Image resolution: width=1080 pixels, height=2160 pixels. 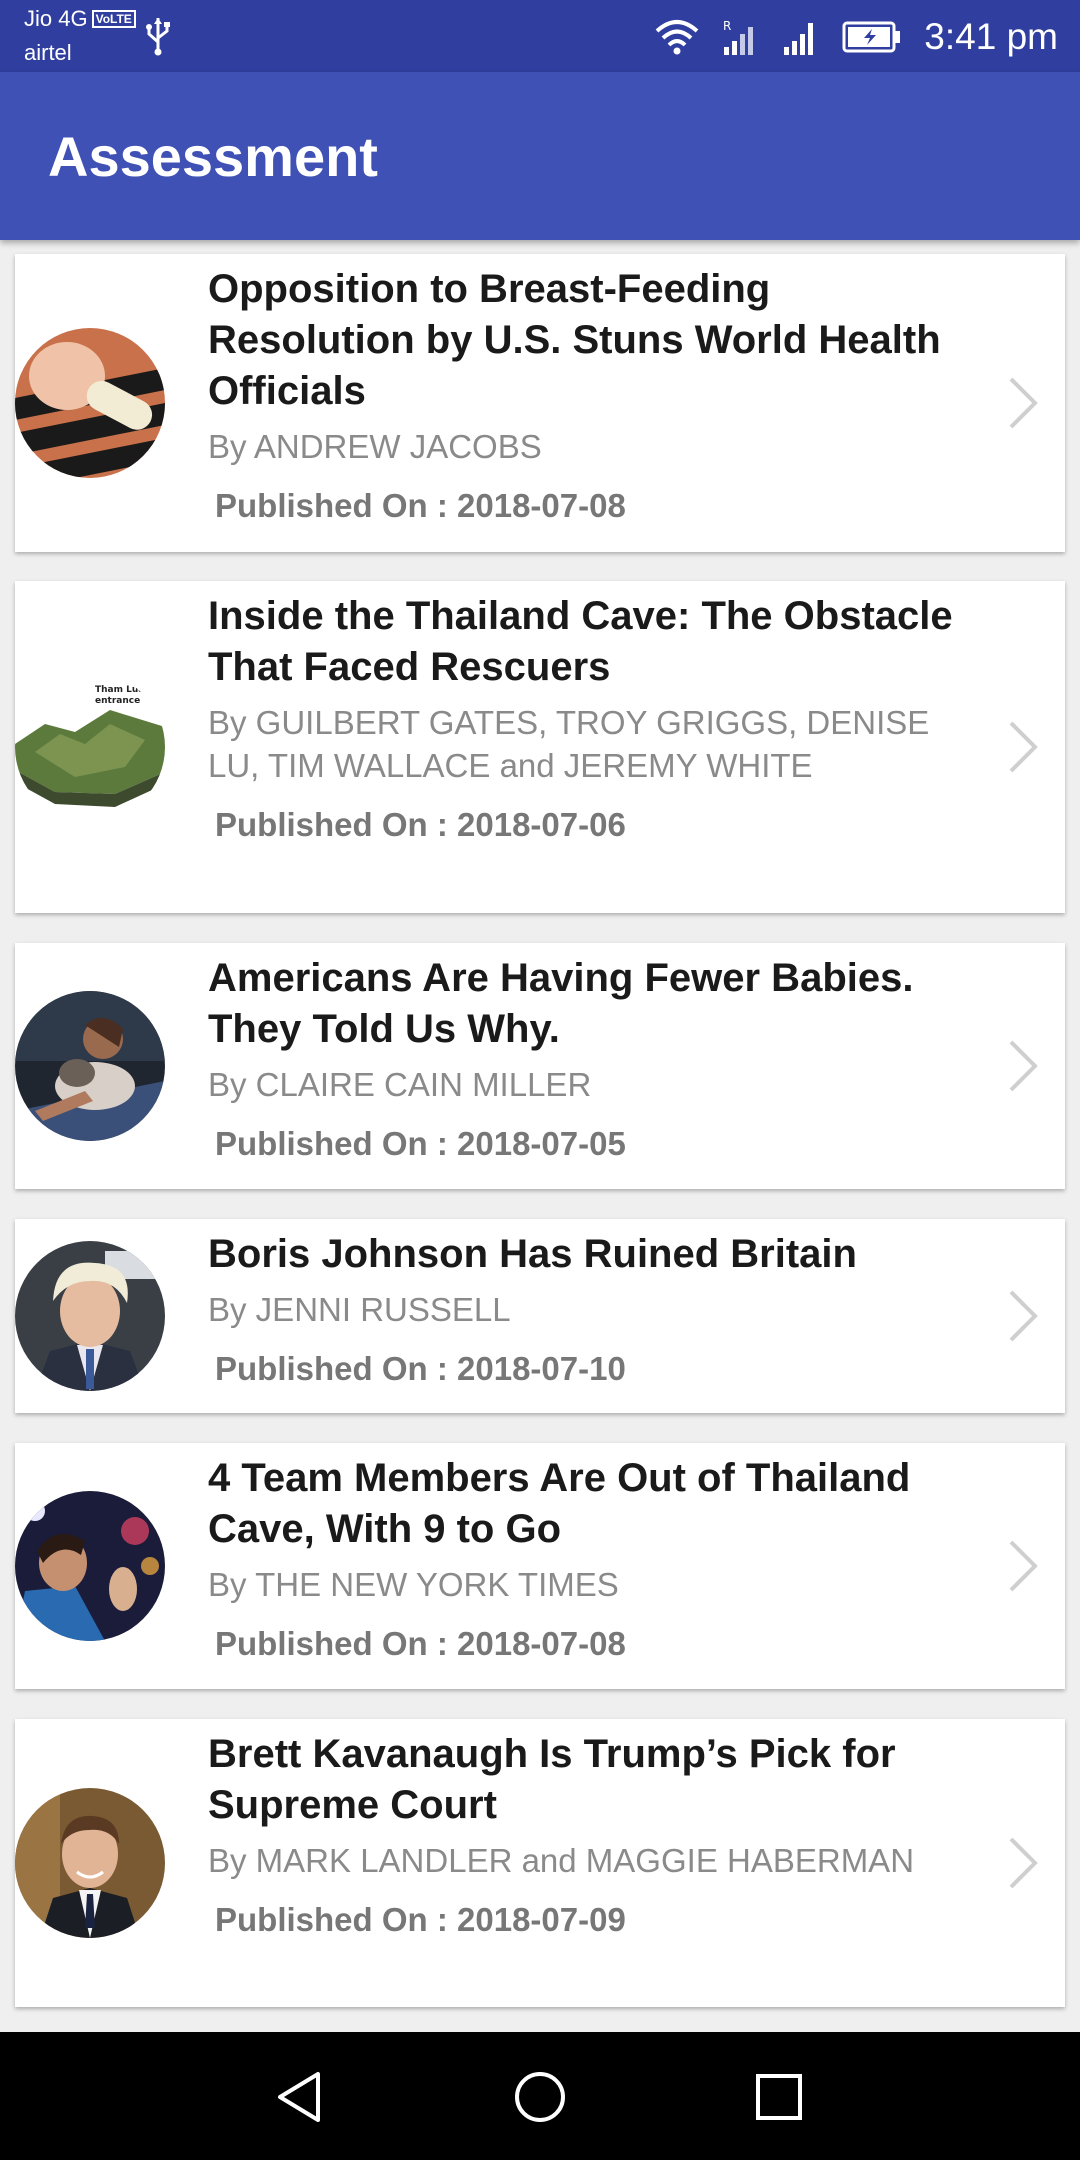 I want to click on article-published: Published On : 2018-07-05, so click(x=420, y=1143).